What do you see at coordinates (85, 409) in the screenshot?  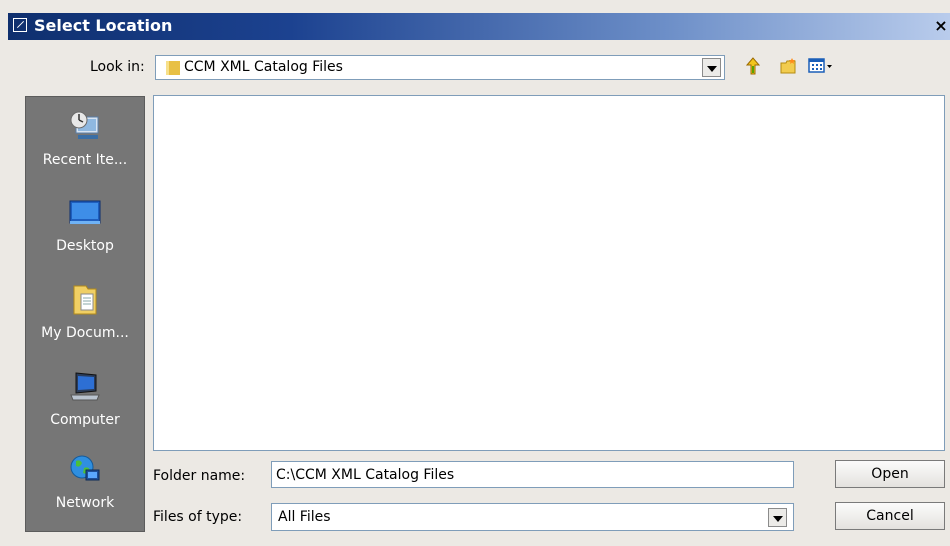 I see `place-computer: Computer` at bounding box center [85, 409].